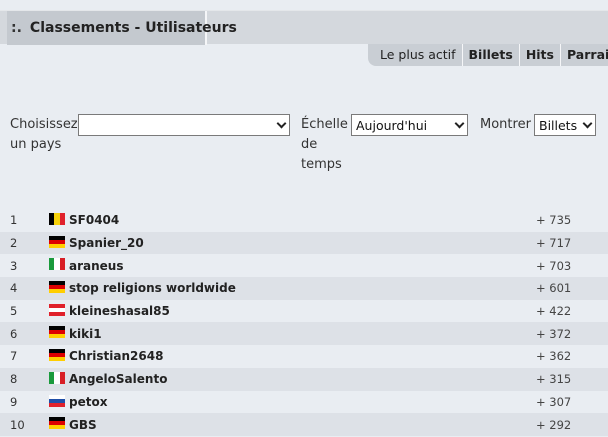 The image size is (608, 437). Describe the element at coordinates (554, 424) in the screenshot. I see `score-value: + 292` at that location.